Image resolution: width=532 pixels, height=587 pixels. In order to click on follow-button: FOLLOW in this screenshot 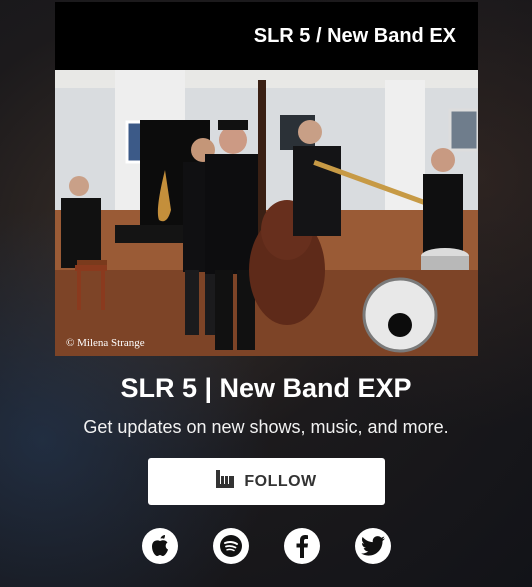, I will do `click(266, 481)`.